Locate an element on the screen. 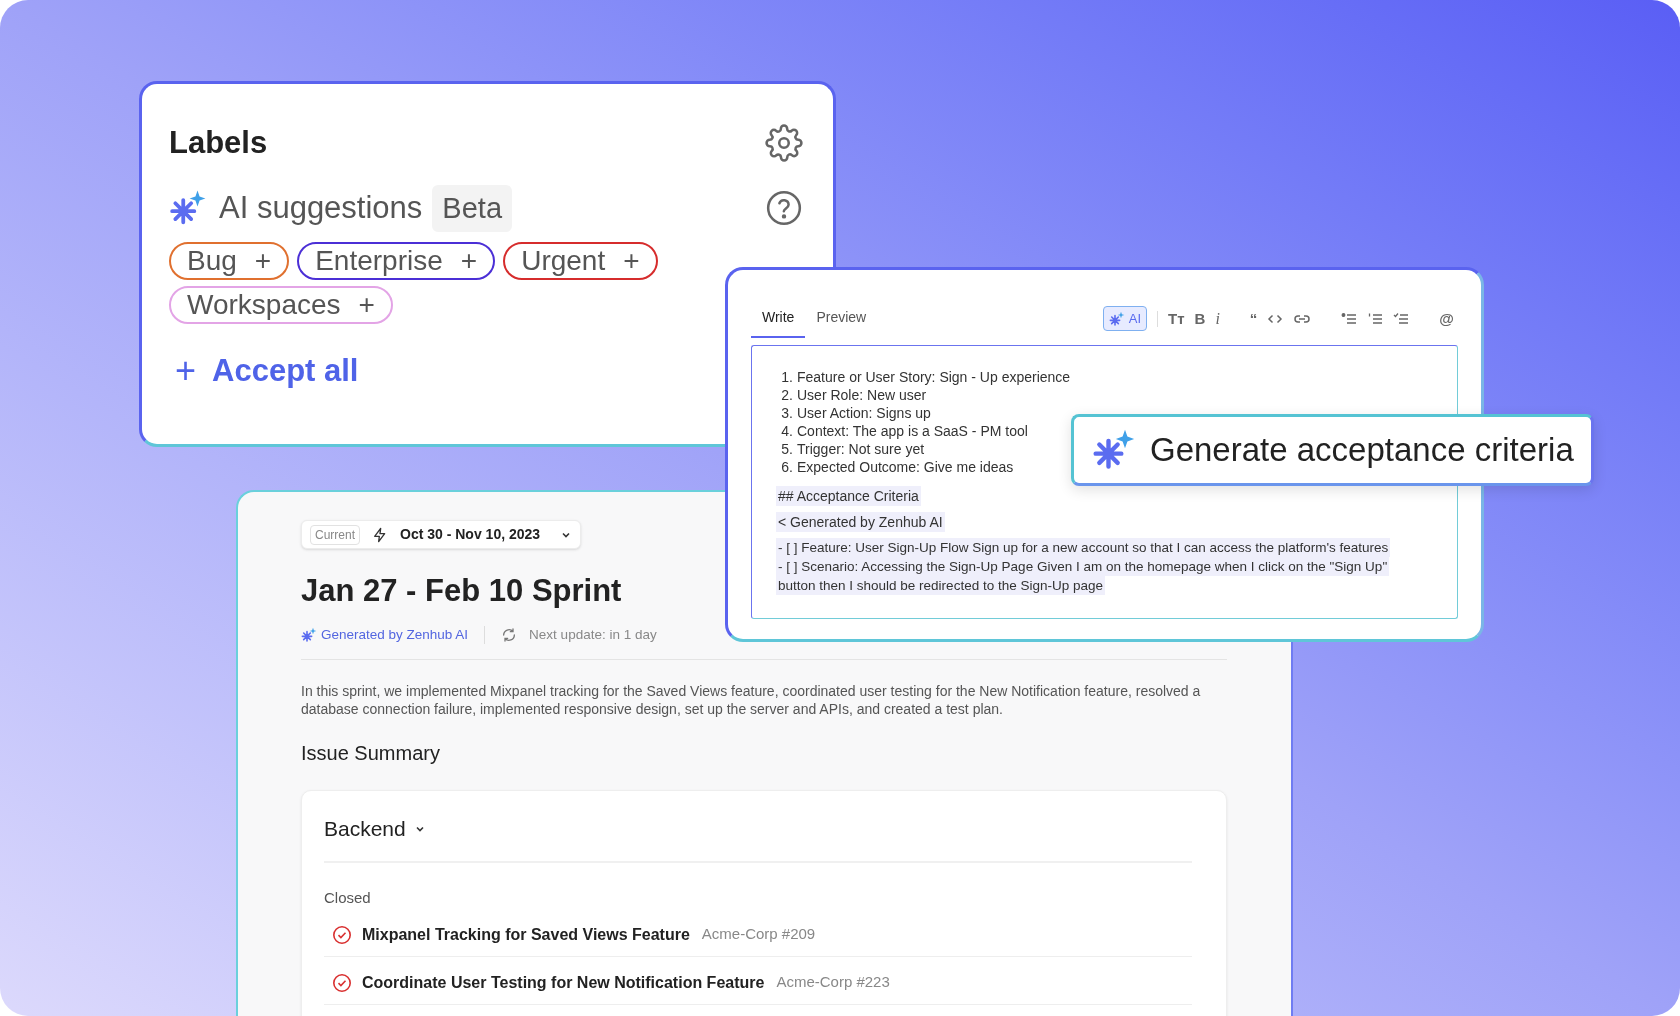 The image size is (1680, 1016). label-suggestion-chip: Bug + is located at coordinates (229, 261).